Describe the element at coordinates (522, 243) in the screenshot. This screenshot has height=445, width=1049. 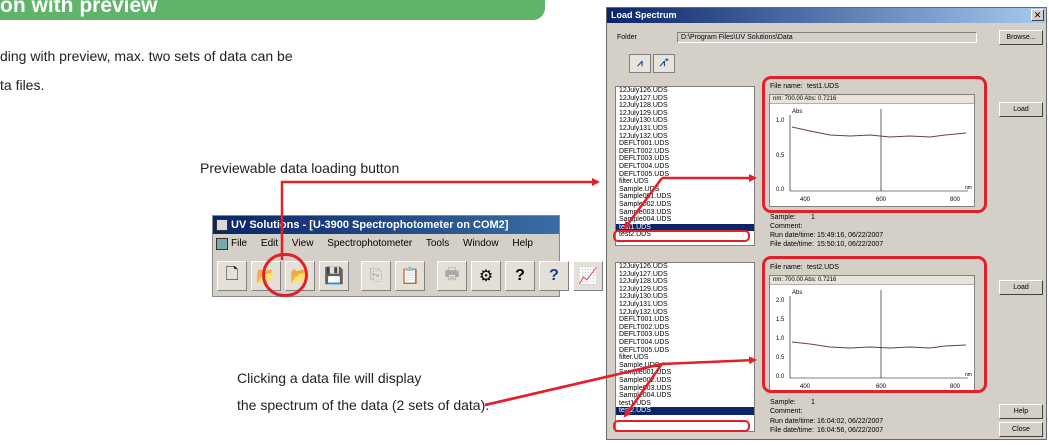
I see `menu-help: Help` at that location.